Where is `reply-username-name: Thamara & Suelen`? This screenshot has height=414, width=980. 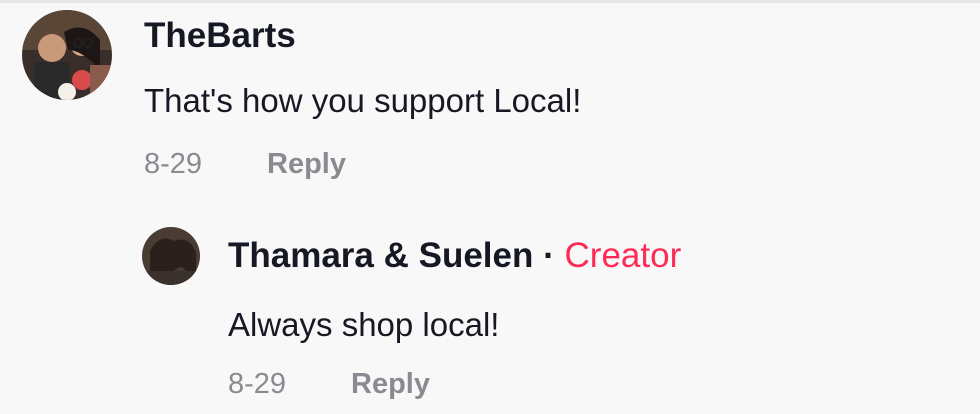
reply-username-name: Thamara & Suelen is located at coordinates (380, 255).